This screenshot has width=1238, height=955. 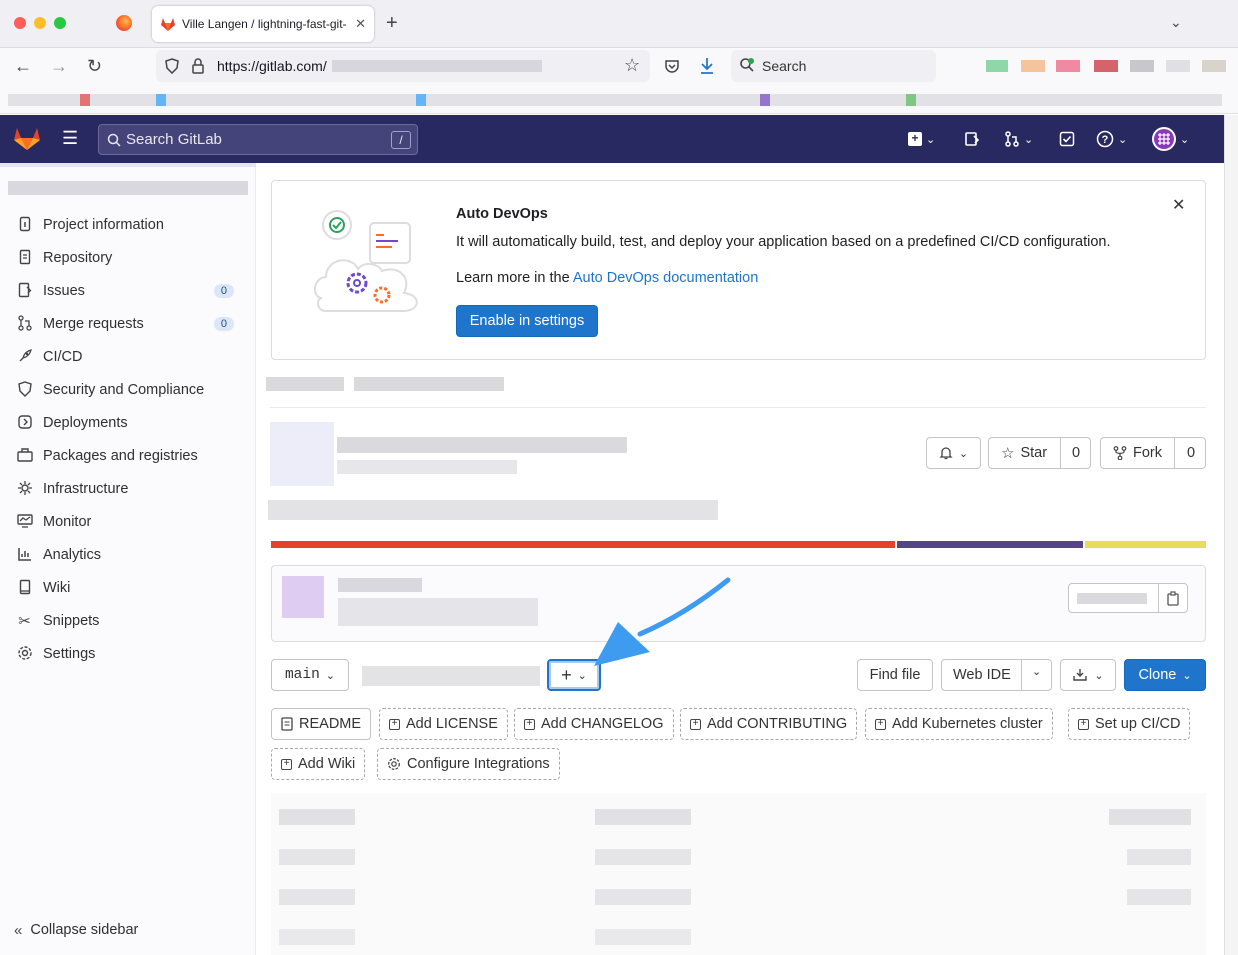 I want to click on download-source-dropdown: ⌄, so click(x=1088, y=675).